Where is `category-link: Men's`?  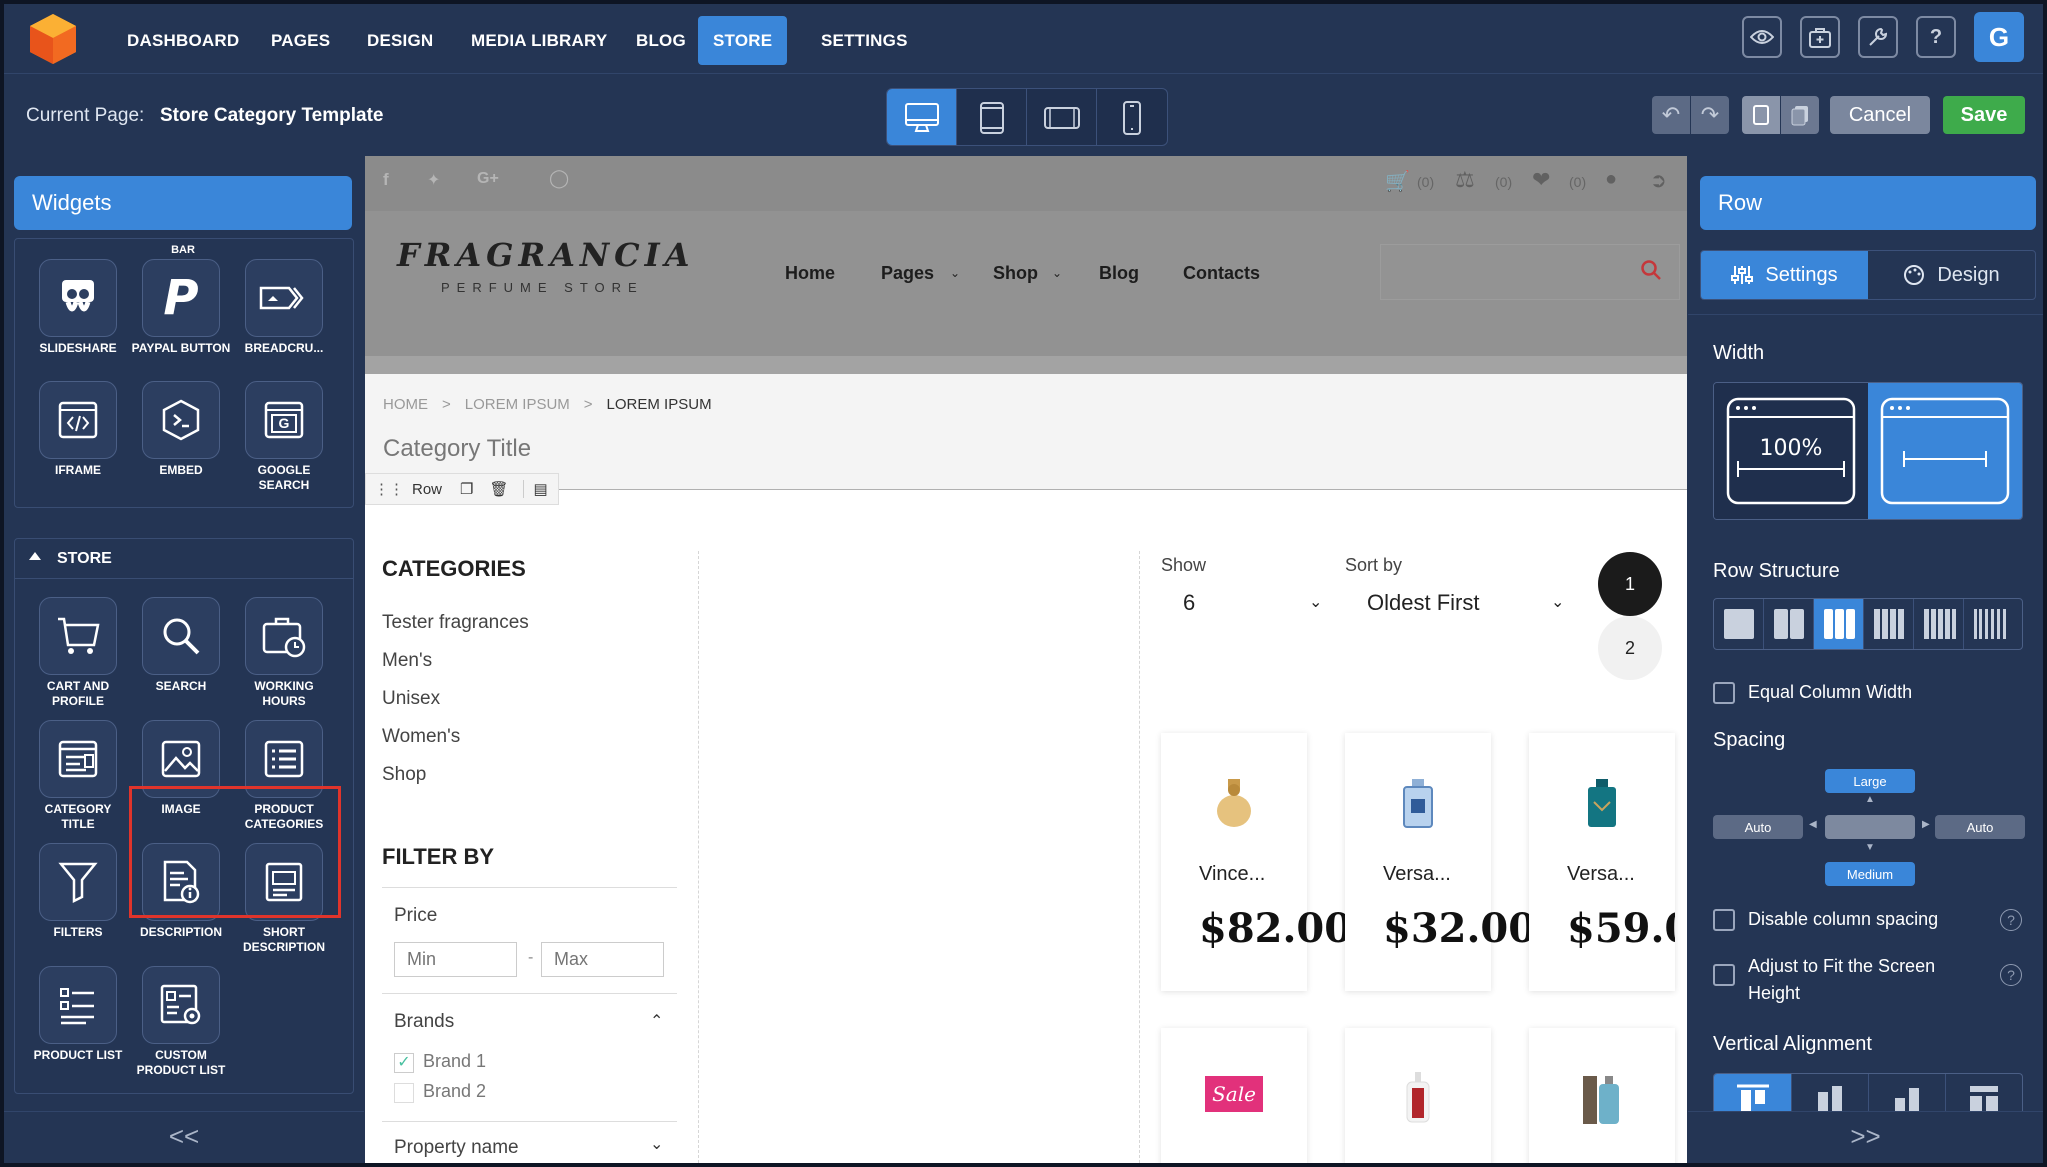 category-link: Men's is located at coordinates (455, 661).